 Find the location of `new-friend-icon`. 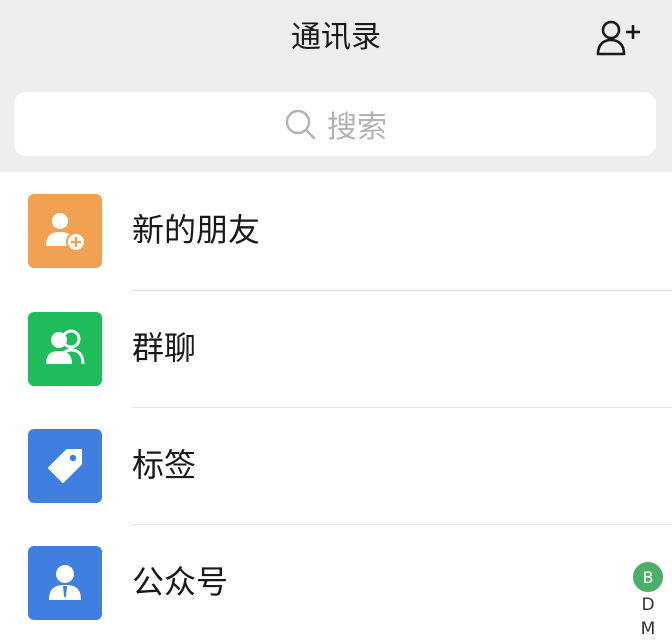

new-friend-icon is located at coordinates (65, 231).